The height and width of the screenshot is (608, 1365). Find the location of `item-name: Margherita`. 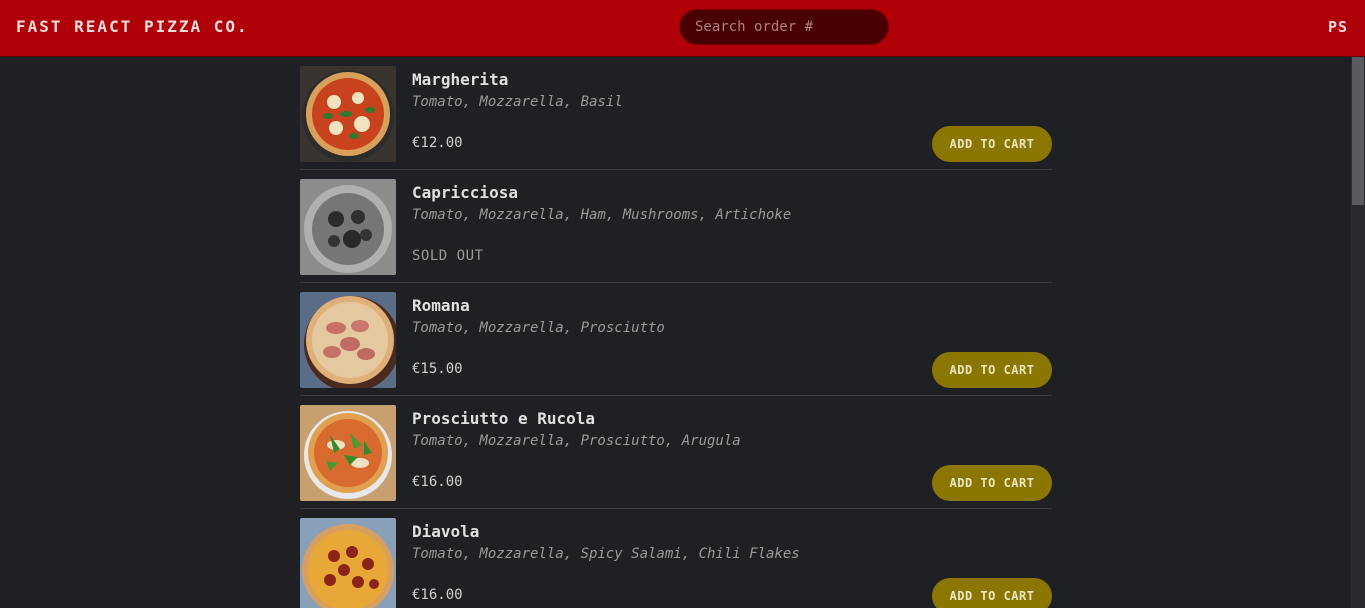

item-name: Margherita is located at coordinates (460, 79).